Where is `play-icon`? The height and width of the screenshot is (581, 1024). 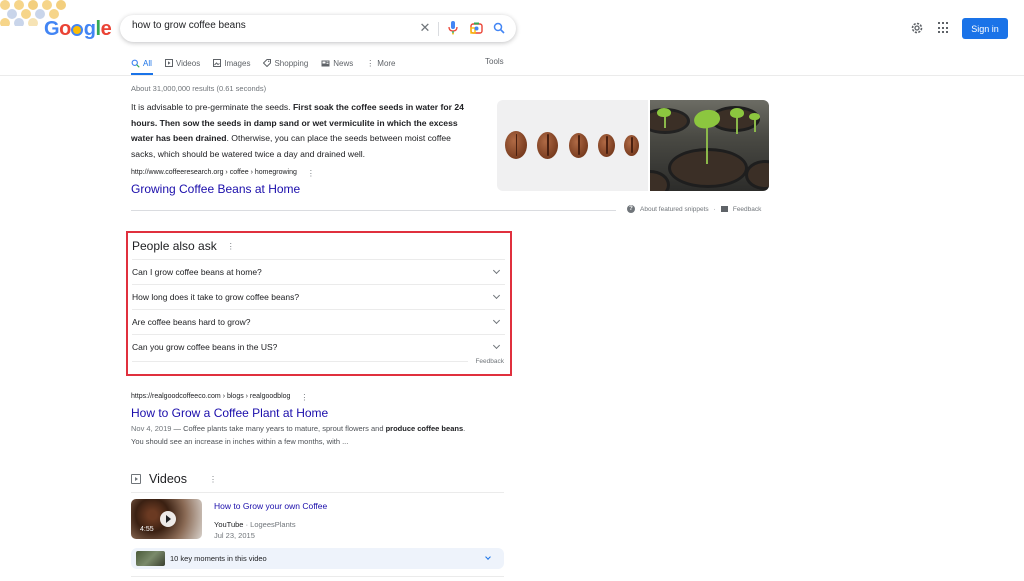
play-icon is located at coordinates (168, 519).